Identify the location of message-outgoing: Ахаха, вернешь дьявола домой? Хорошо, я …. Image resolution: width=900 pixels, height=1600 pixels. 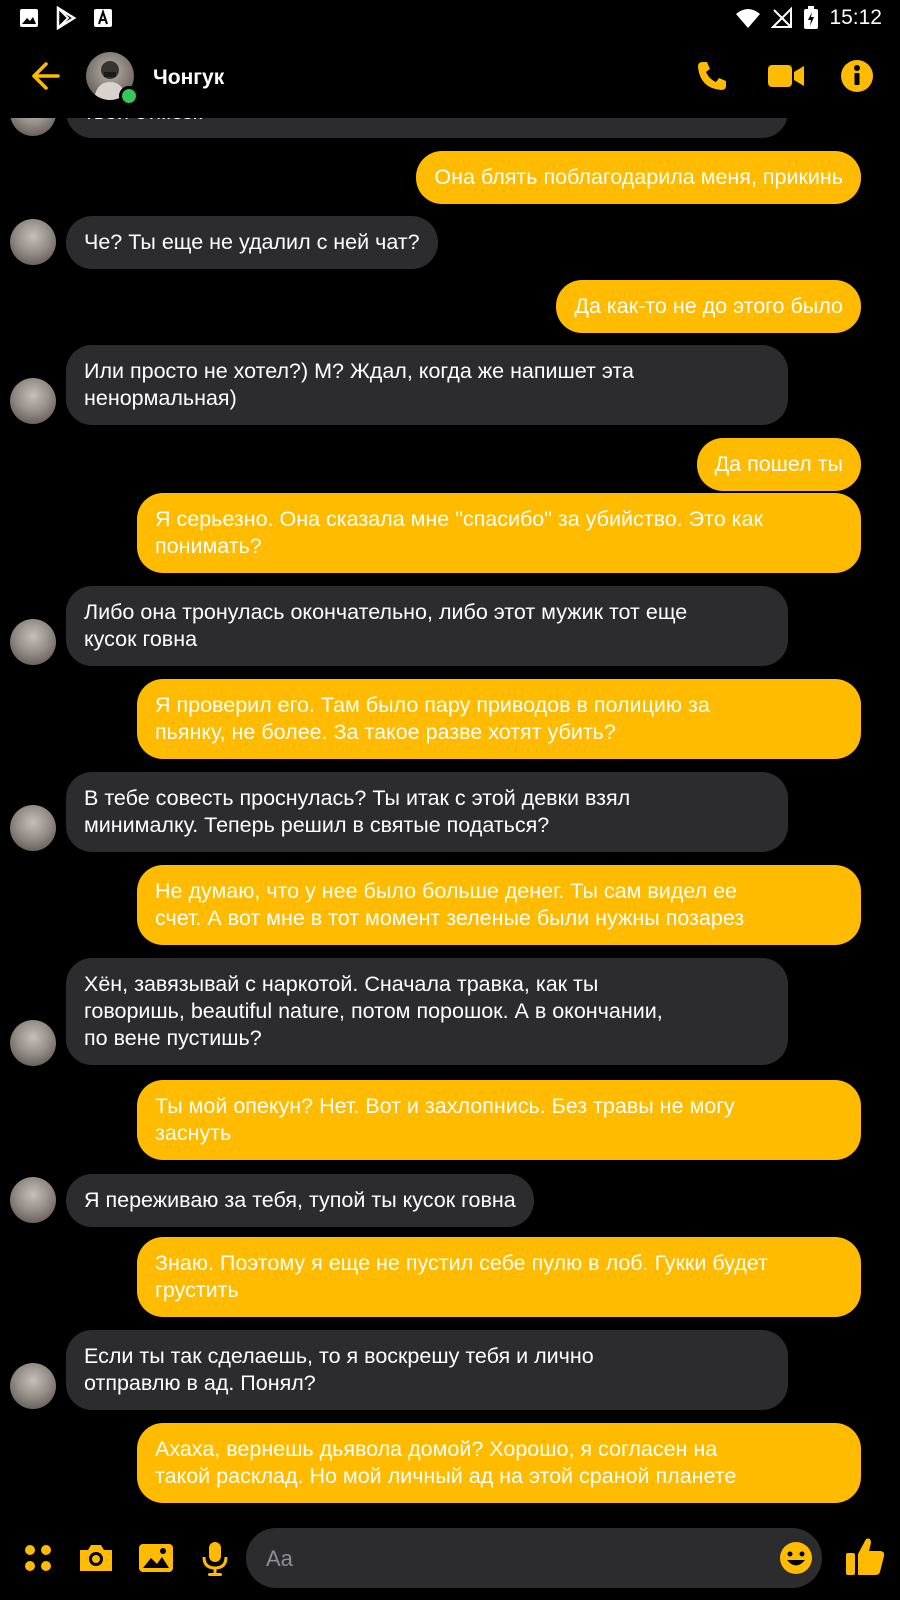
(499, 1463).